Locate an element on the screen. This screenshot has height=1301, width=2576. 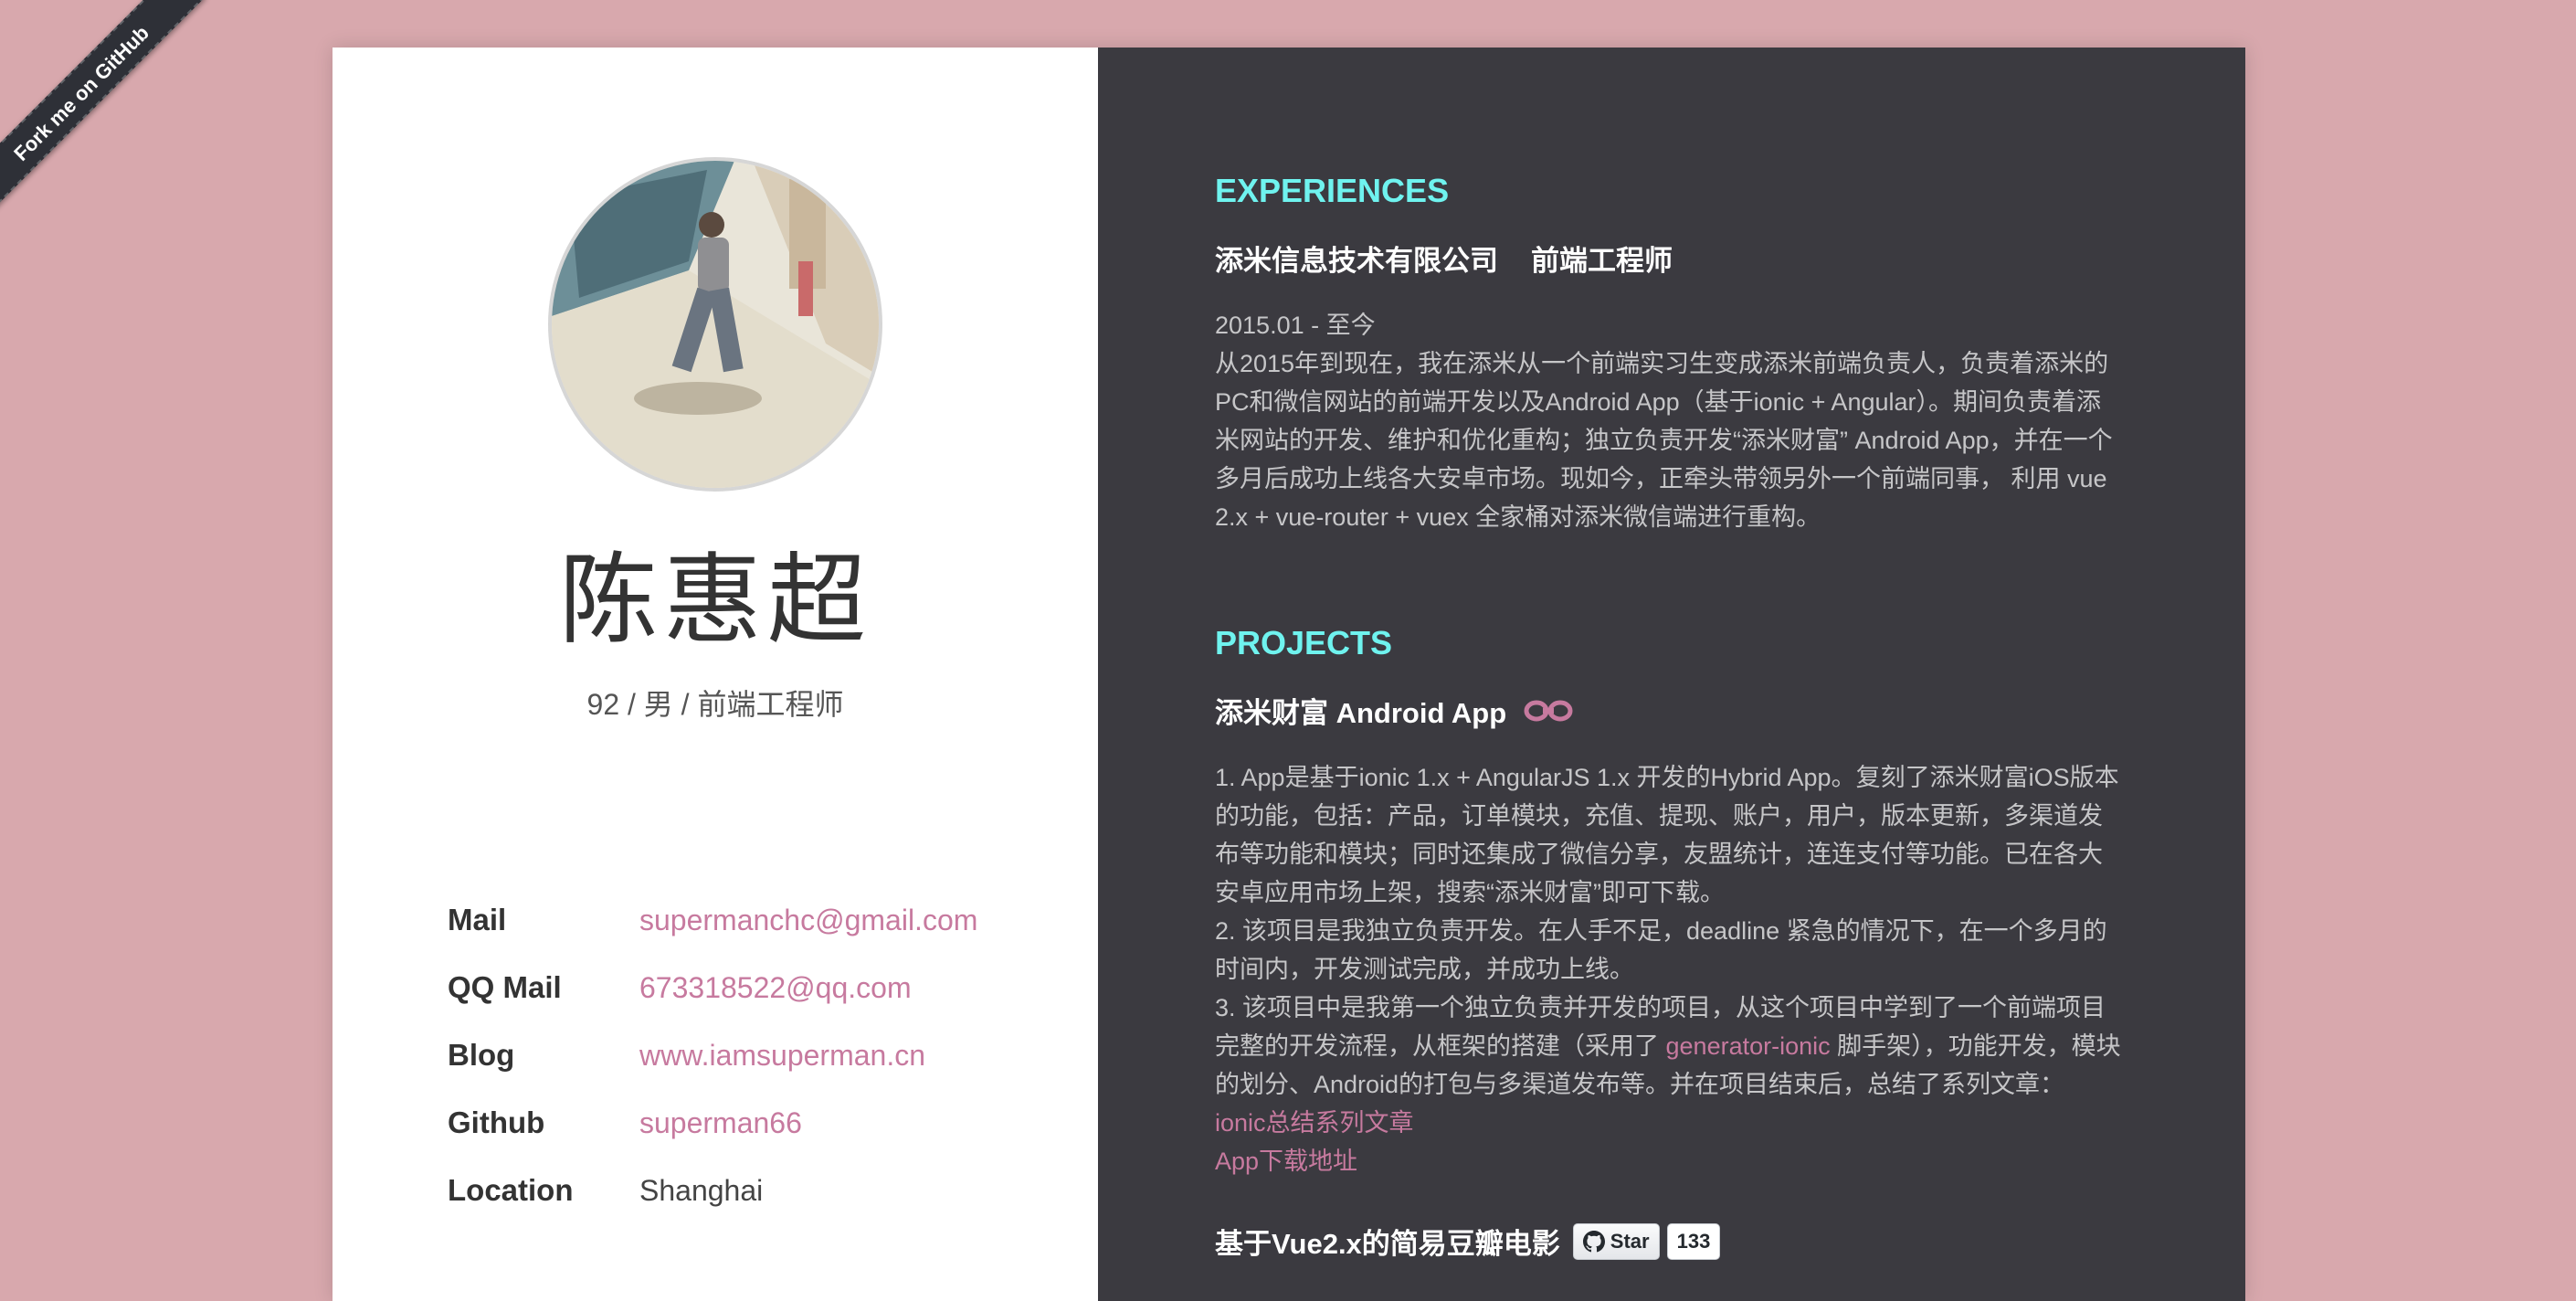
avatar-photo is located at coordinates (715, 324).